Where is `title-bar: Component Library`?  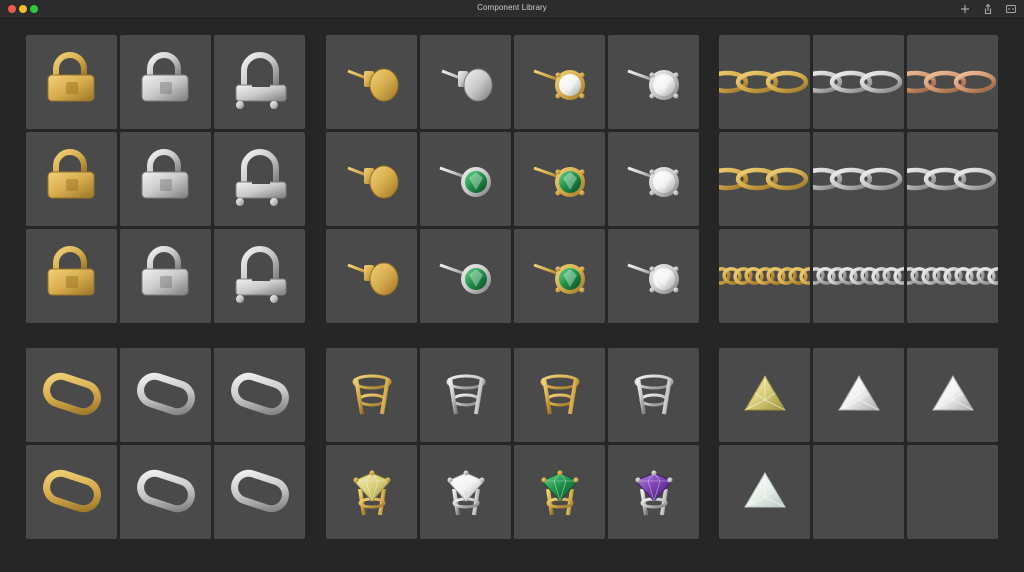
title-bar: Component Library is located at coordinates (512, 9).